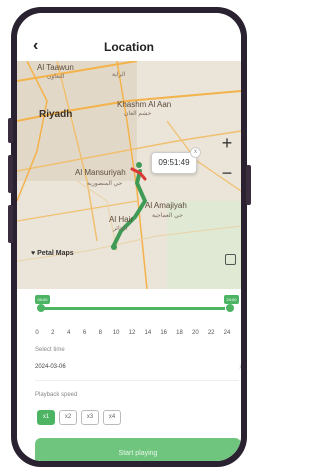  Describe the element at coordinates (129, 47) in the screenshot. I see `page-title: Location` at that location.